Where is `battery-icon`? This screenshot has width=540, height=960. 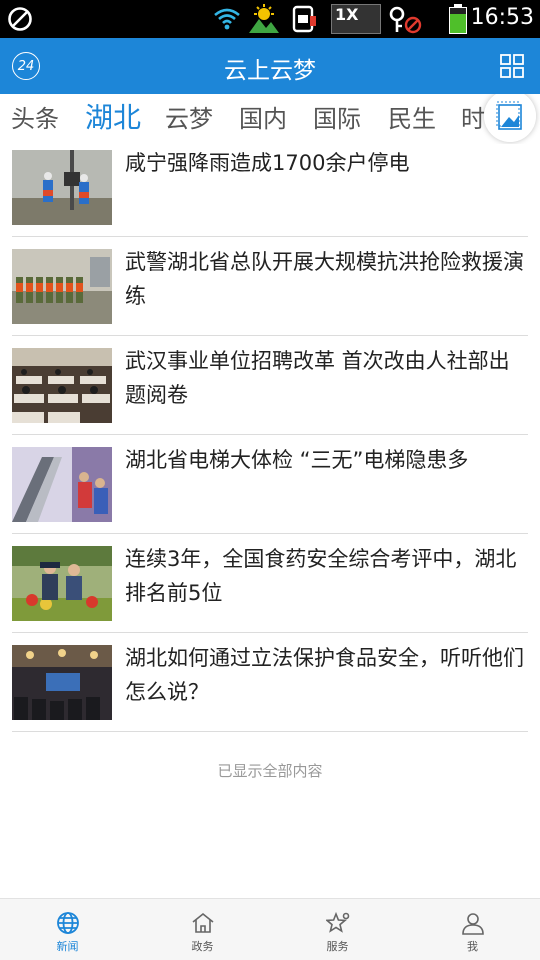
battery-icon is located at coordinates (458, 19).